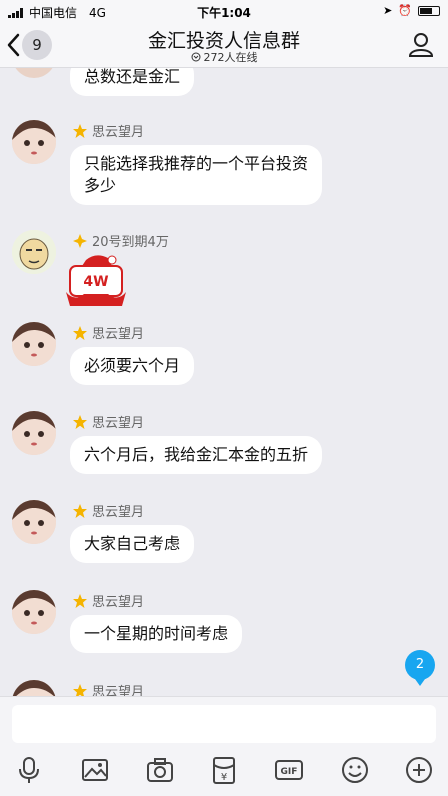 This screenshot has height=796, width=448. I want to click on plus-icon, so click(419, 770).